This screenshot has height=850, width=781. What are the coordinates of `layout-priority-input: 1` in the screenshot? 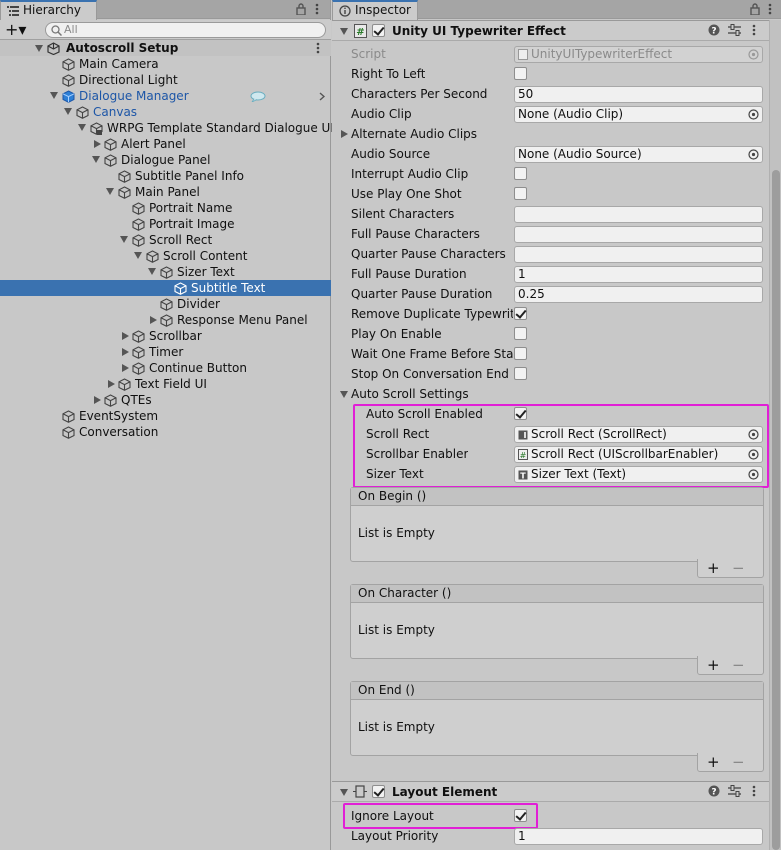 It's located at (638, 836).